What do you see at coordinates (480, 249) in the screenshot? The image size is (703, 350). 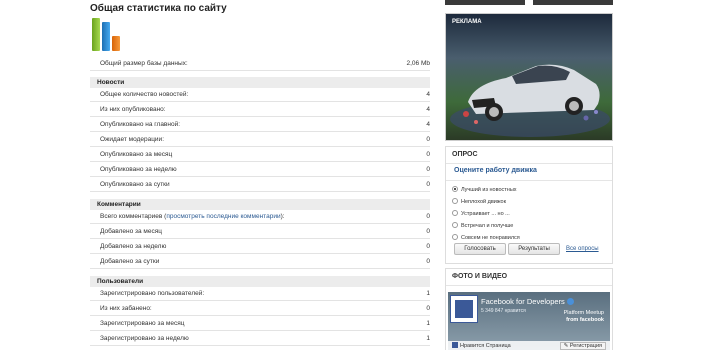 I see `vote-button: Голосовать` at bounding box center [480, 249].